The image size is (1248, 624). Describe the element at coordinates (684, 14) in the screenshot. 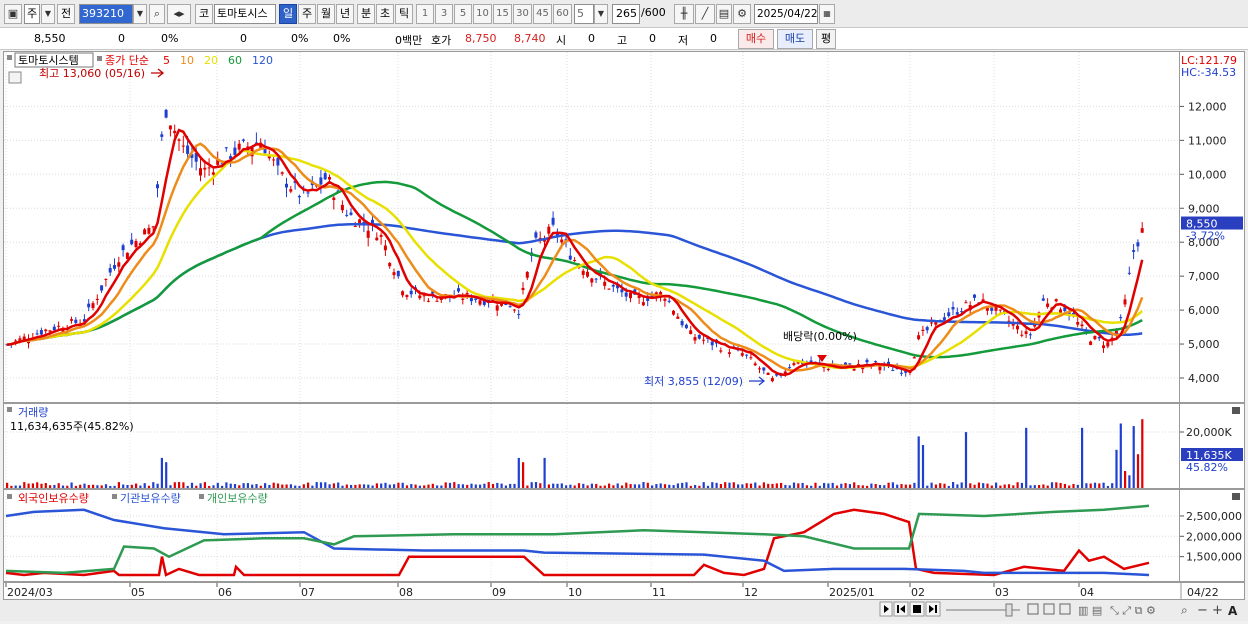

I see `candle-type-icon: ╫` at that location.